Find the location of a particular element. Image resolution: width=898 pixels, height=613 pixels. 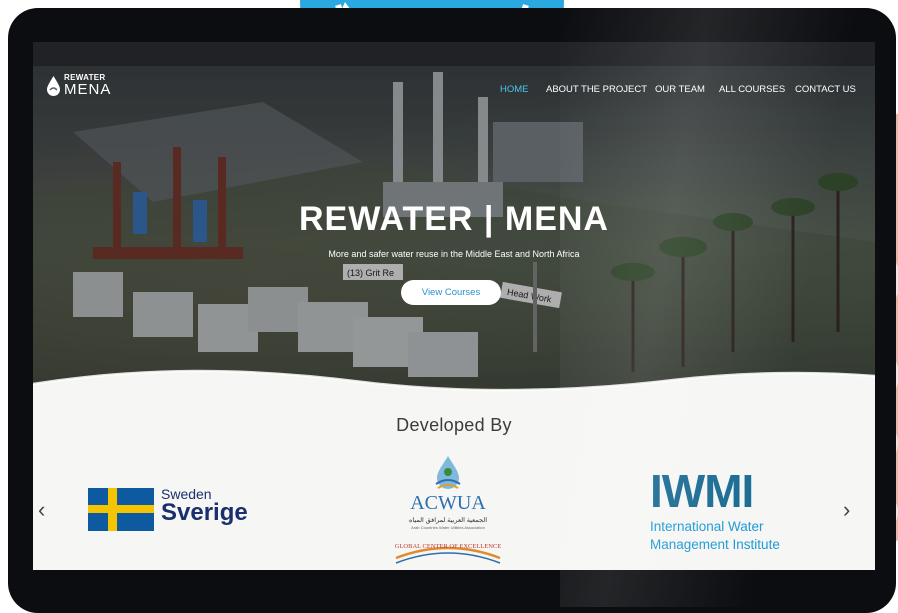

nav-all-courses: ALL COURSES is located at coordinates (752, 91).